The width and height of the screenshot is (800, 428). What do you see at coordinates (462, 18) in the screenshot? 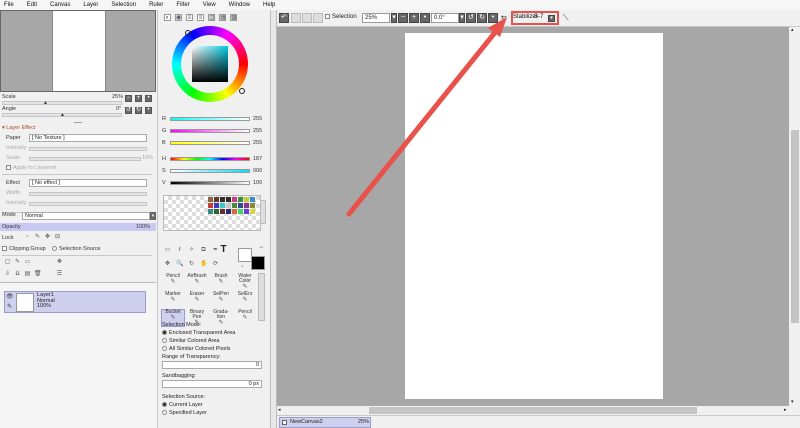
I see `rotation-dropdown-icon: ▾` at bounding box center [462, 18].